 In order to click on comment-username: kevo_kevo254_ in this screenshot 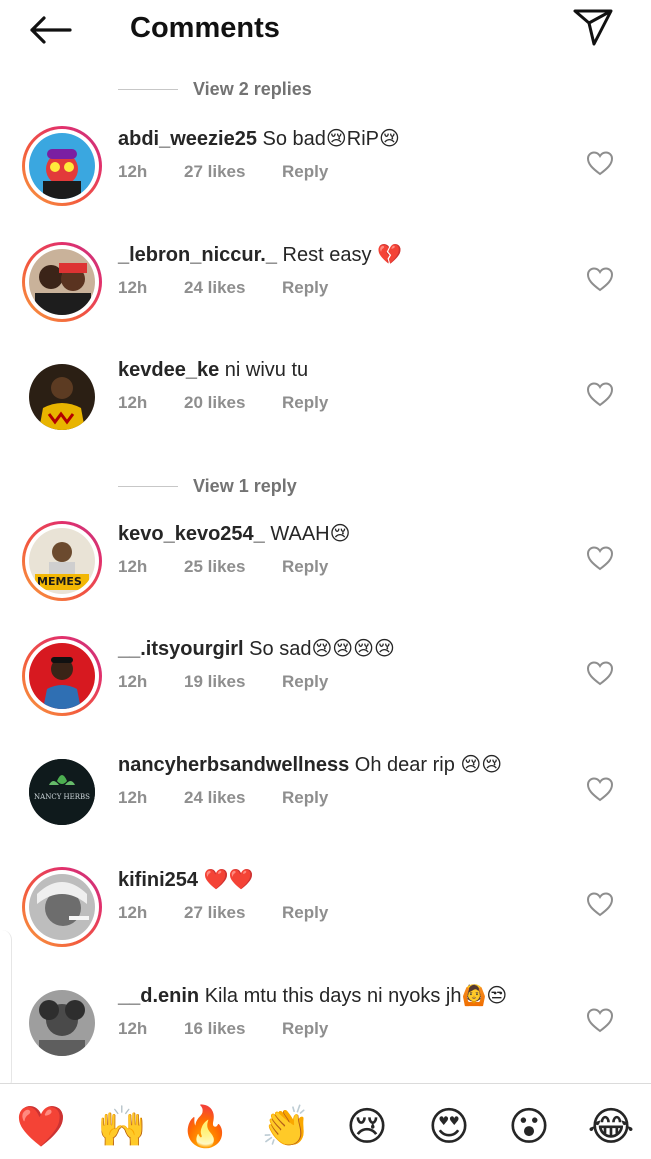, I will do `click(191, 534)`.